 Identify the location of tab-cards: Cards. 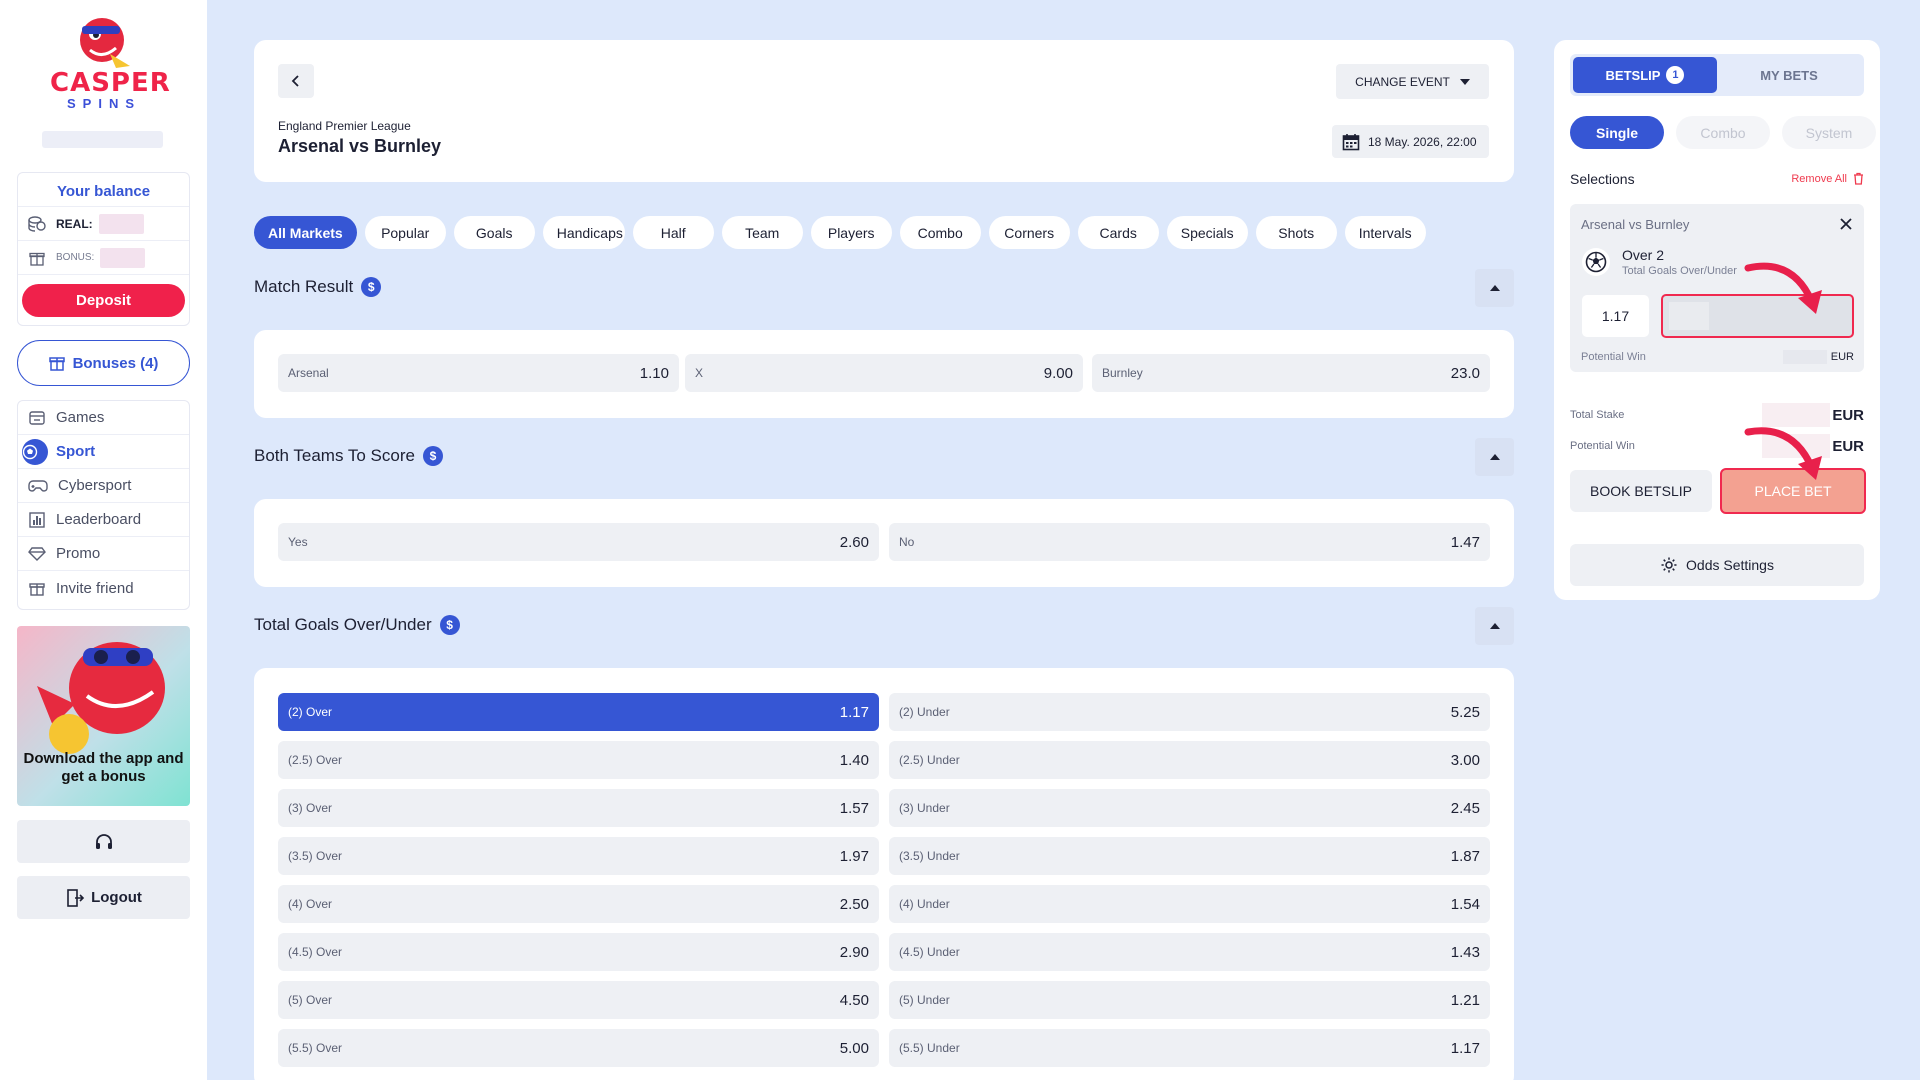
(1118, 232).